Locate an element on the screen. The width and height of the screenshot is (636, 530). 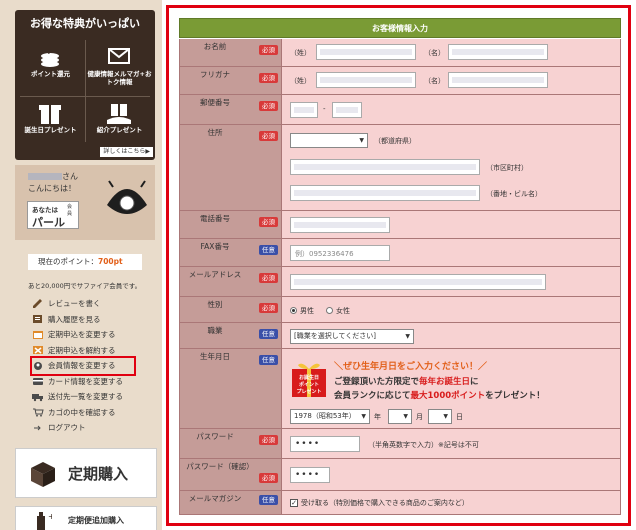
user-name-redacted is located at coordinates (45, 176).